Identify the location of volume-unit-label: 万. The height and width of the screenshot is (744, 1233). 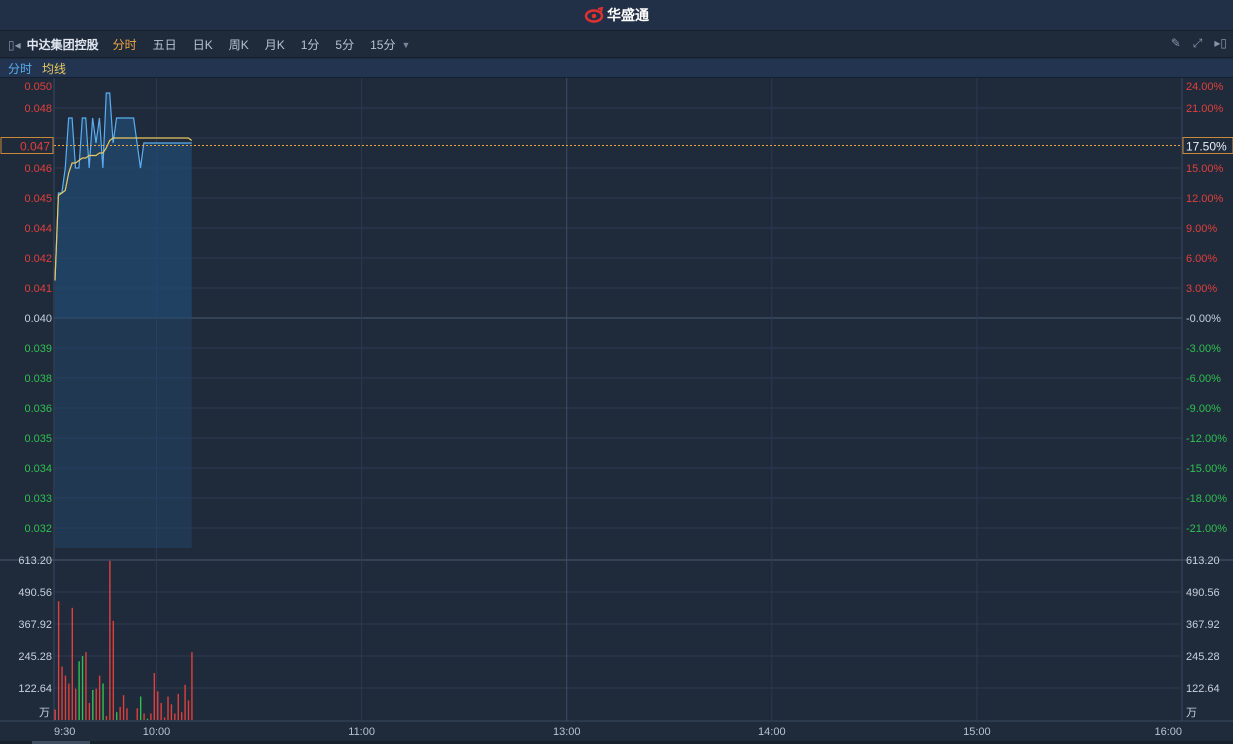
(44, 713).